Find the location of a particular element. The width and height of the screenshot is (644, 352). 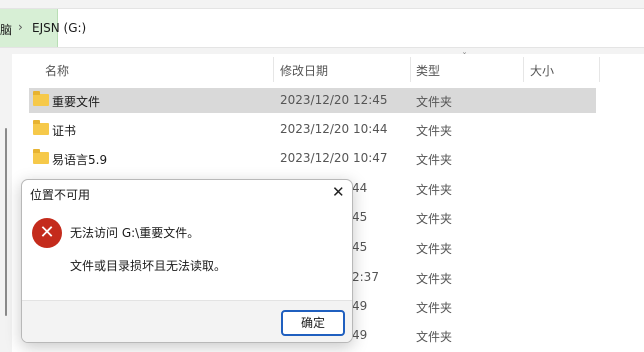

file-modified: 2023/12/20 12:45 is located at coordinates (334, 100).